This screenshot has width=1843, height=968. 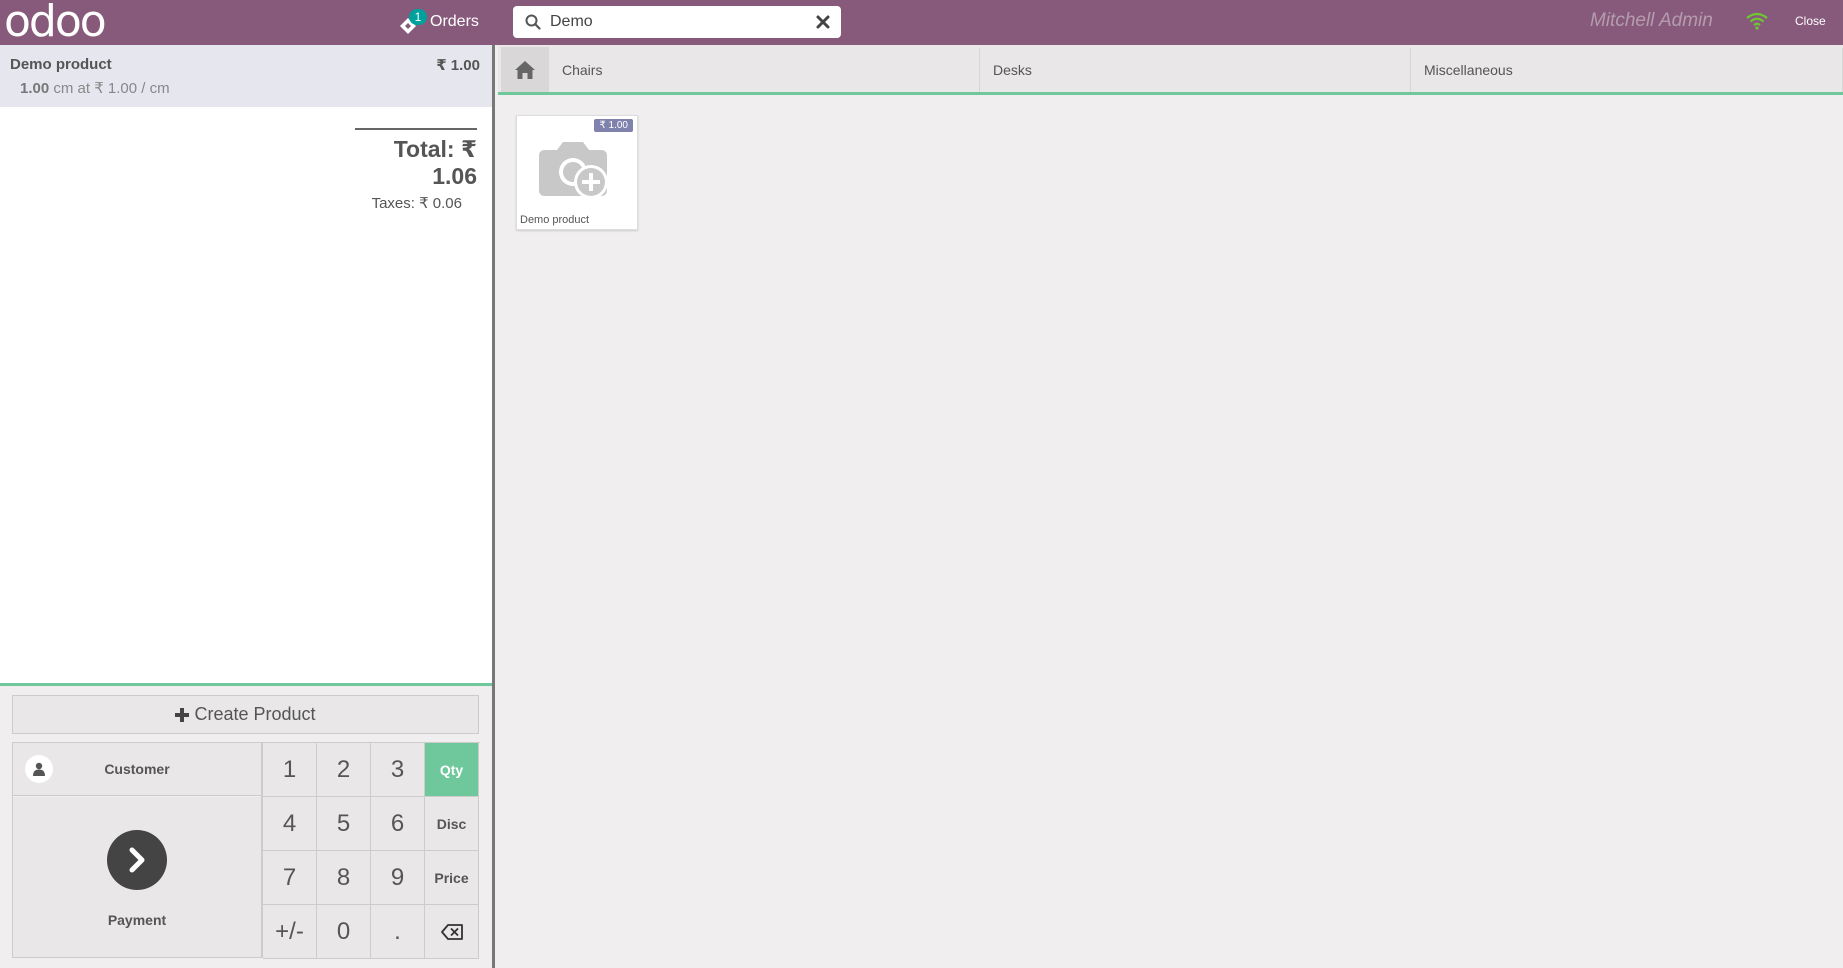 I want to click on home-icon, so click(x=525, y=69).